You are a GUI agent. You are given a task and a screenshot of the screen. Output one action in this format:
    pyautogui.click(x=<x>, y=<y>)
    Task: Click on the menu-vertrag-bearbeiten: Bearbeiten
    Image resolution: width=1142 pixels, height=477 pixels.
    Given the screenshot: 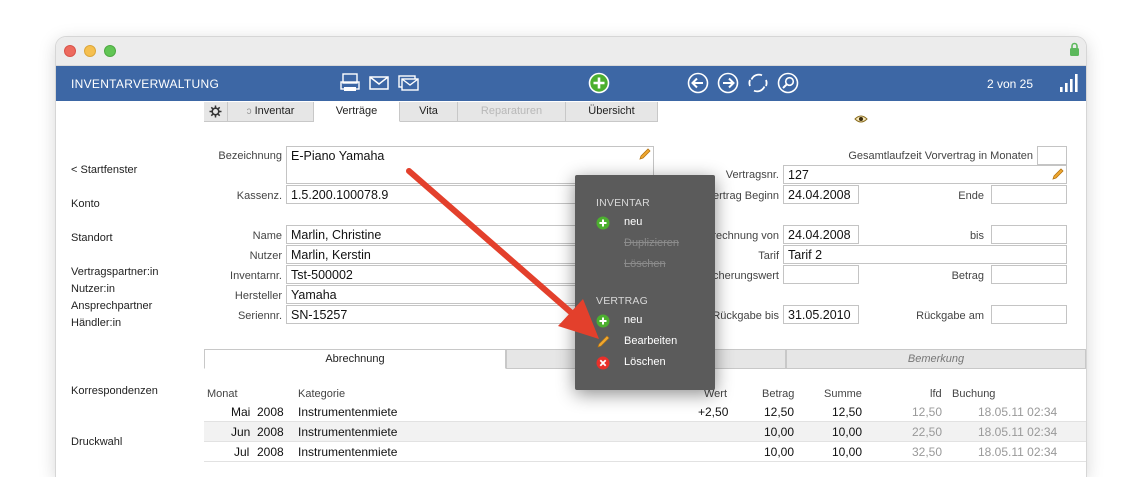 What is the action you would take?
    pyautogui.click(x=650, y=341)
    